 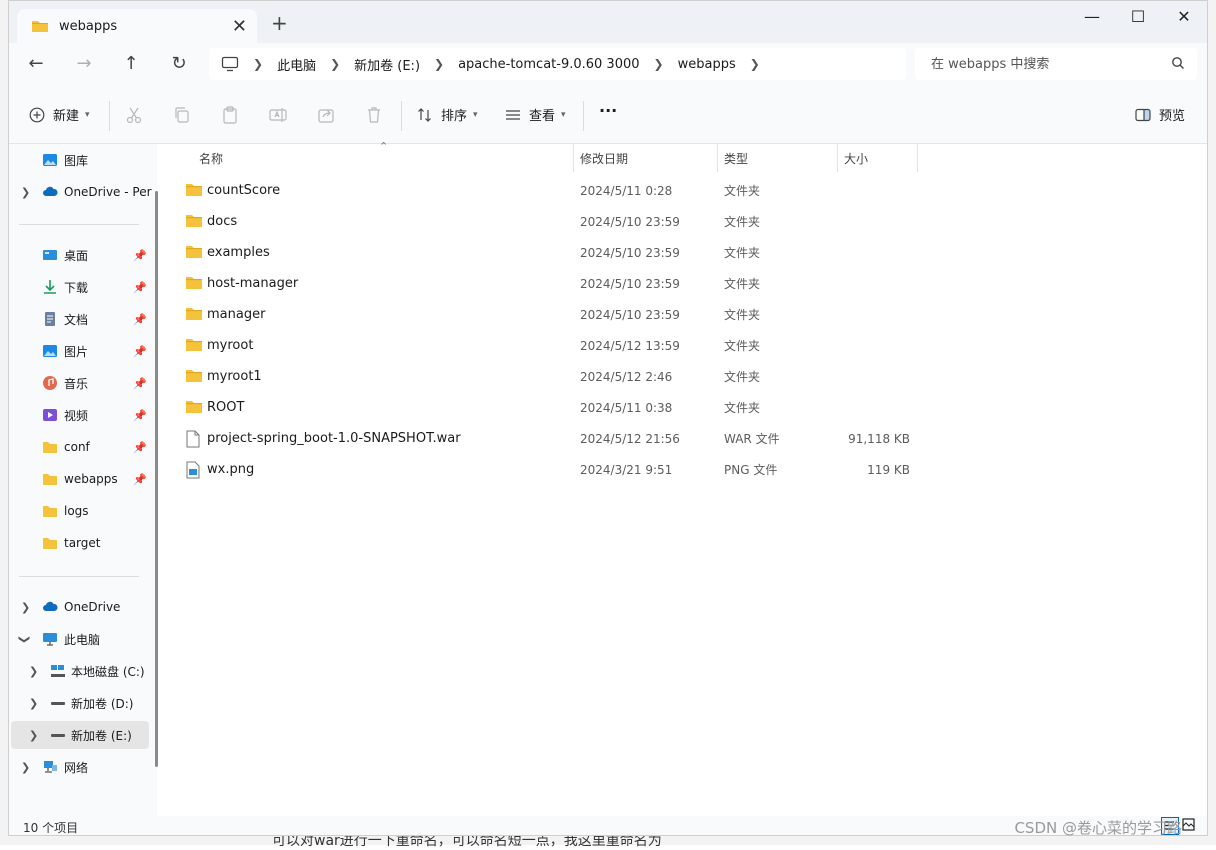 I want to click on breadcrumb-drive-e: 新加卷 (E:), so click(x=387, y=64).